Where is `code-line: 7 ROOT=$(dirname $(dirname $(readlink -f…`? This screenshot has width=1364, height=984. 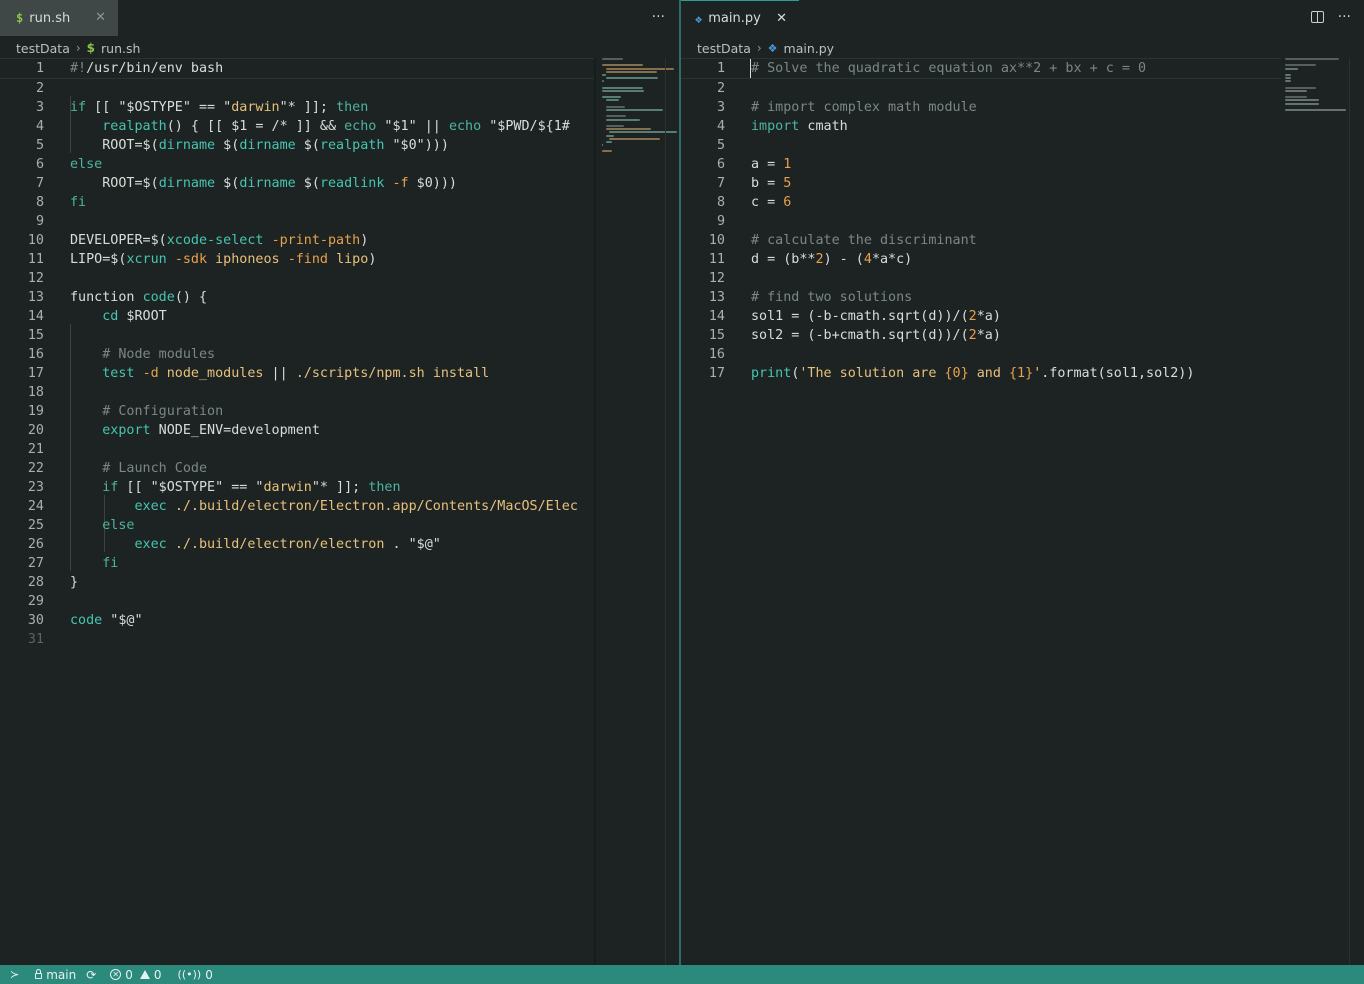 code-line: 7 ROOT=$(dirname $(dirname $(readlink -f… is located at coordinates (297, 183).